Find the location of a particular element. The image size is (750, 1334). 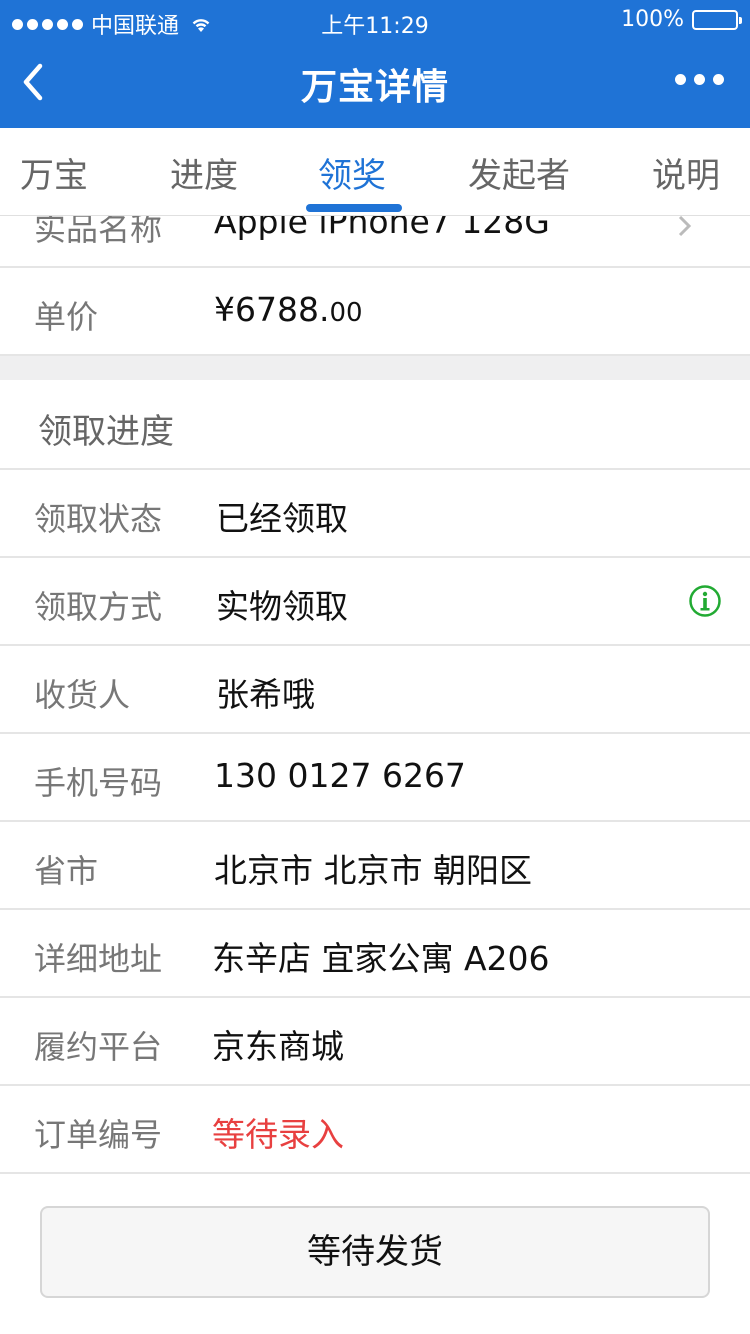

price-main: ¥6788. is located at coordinates (272, 309).